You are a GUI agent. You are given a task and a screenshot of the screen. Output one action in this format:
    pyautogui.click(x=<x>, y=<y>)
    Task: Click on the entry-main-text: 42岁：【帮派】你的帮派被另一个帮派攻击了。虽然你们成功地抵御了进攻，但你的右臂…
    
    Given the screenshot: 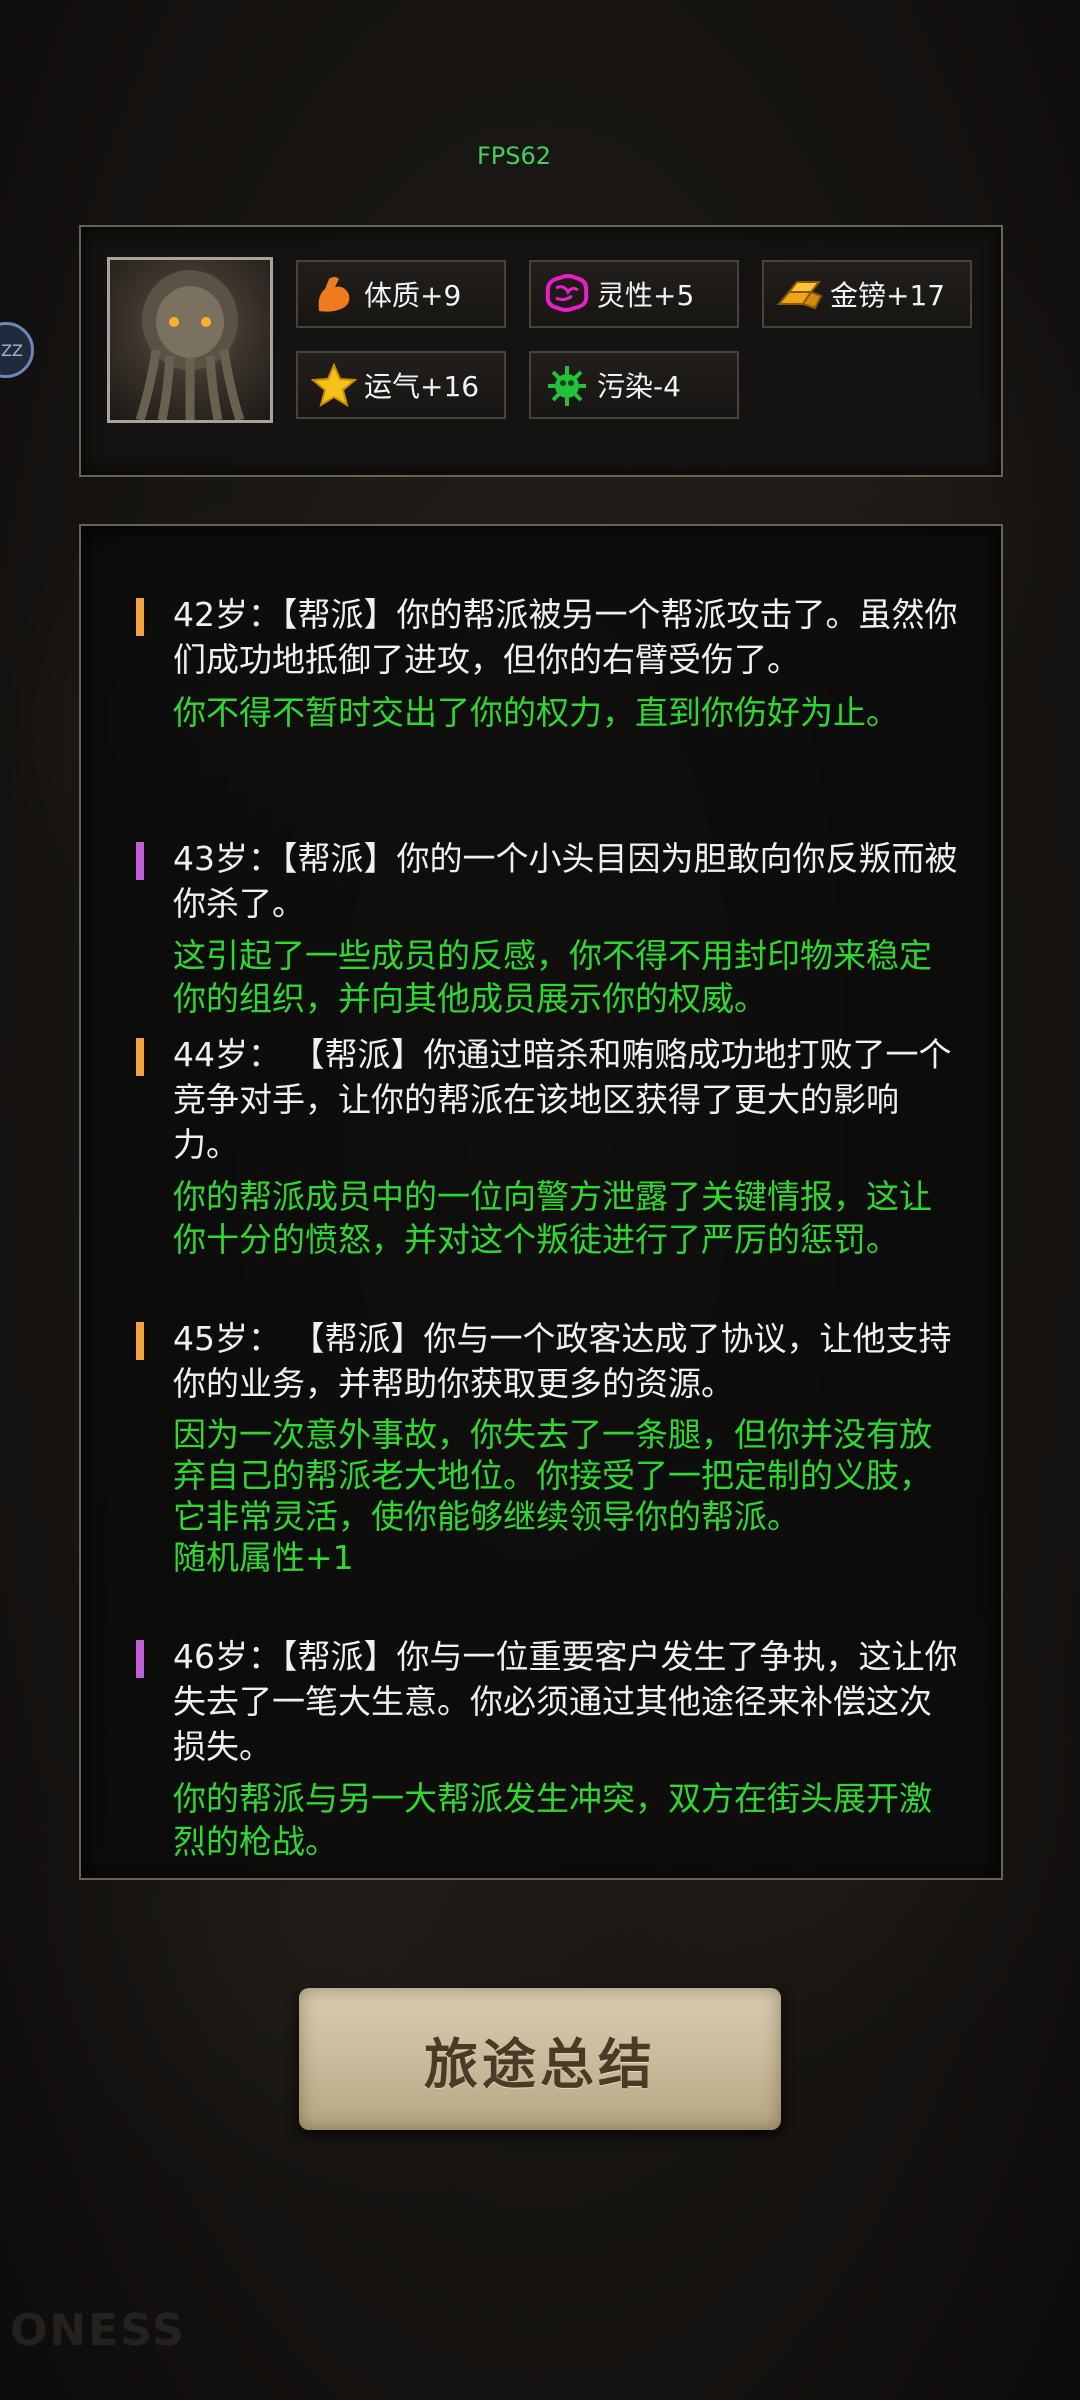 What is the action you would take?
    pyautogui.click(x=565, y=637)
    